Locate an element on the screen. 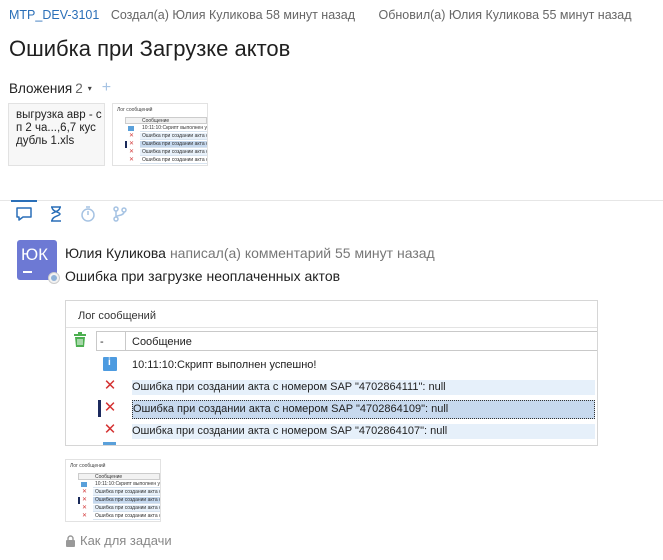  tab-branches is located at coordinates (120, 214).